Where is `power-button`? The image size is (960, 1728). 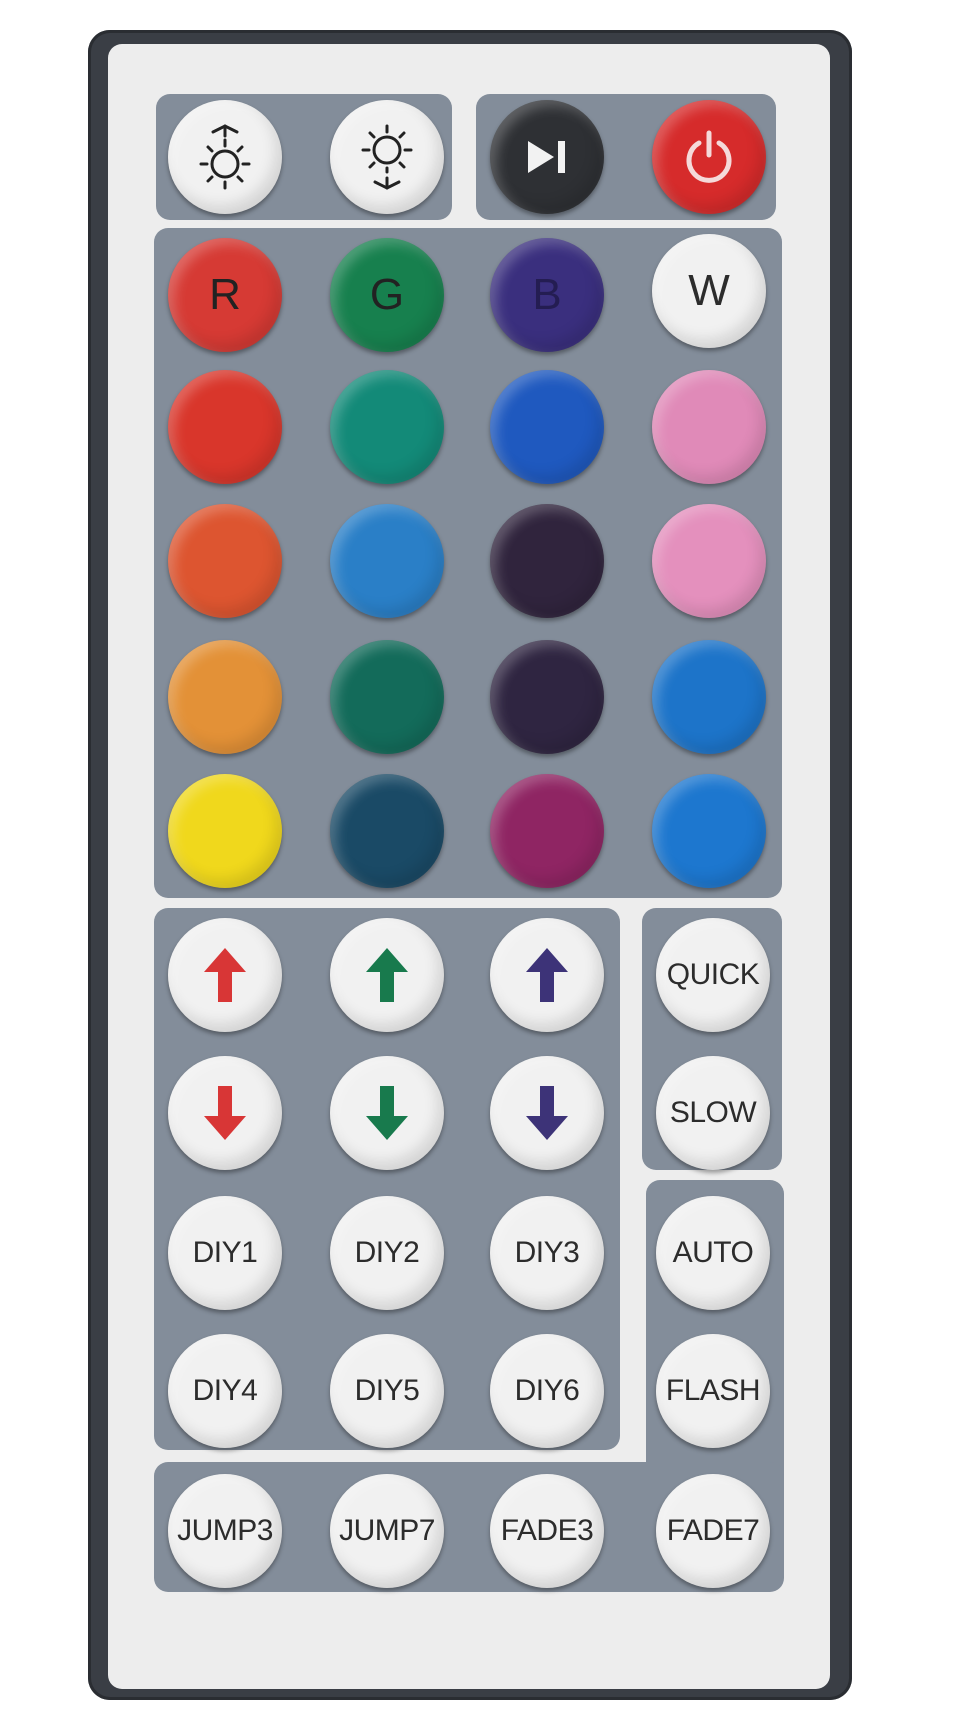
power-button is located at coordinates (709, 157).